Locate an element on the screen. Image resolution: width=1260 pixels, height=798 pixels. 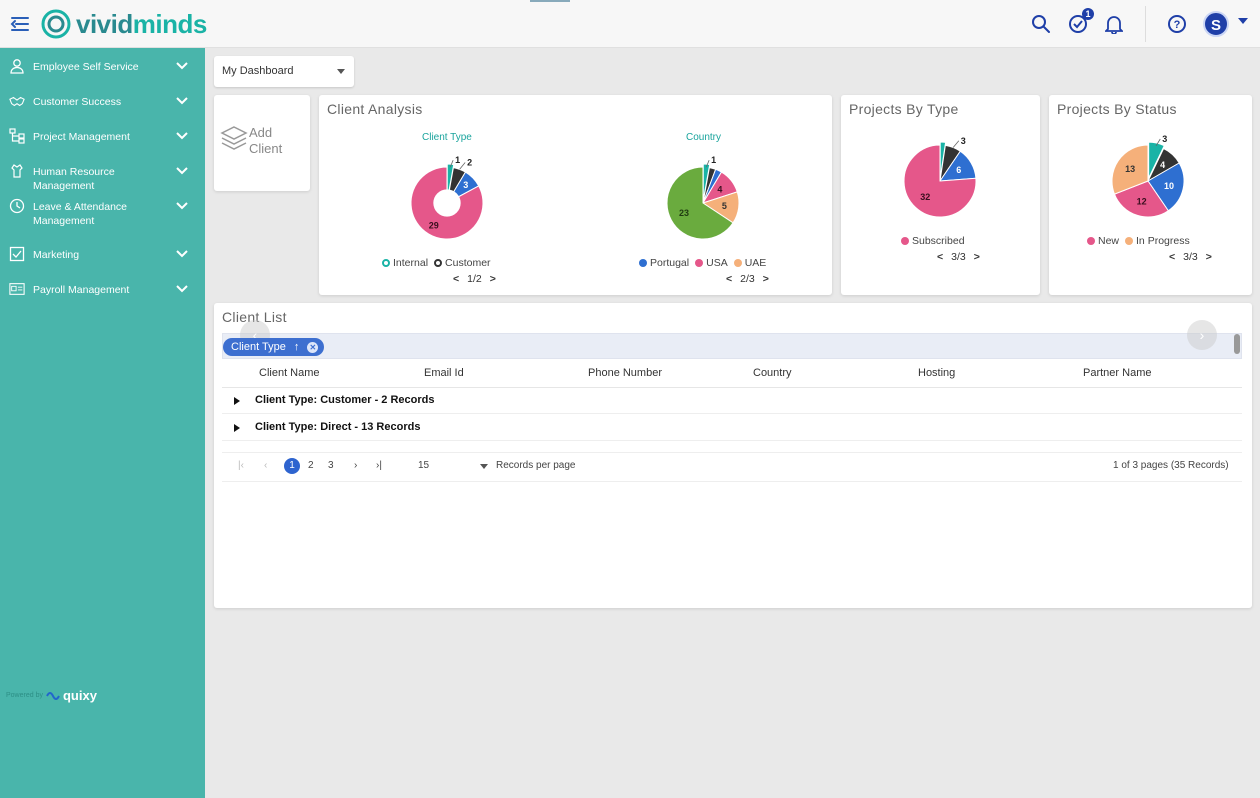
records-per-page-label: Records per page is located at coordinates (536, 465).